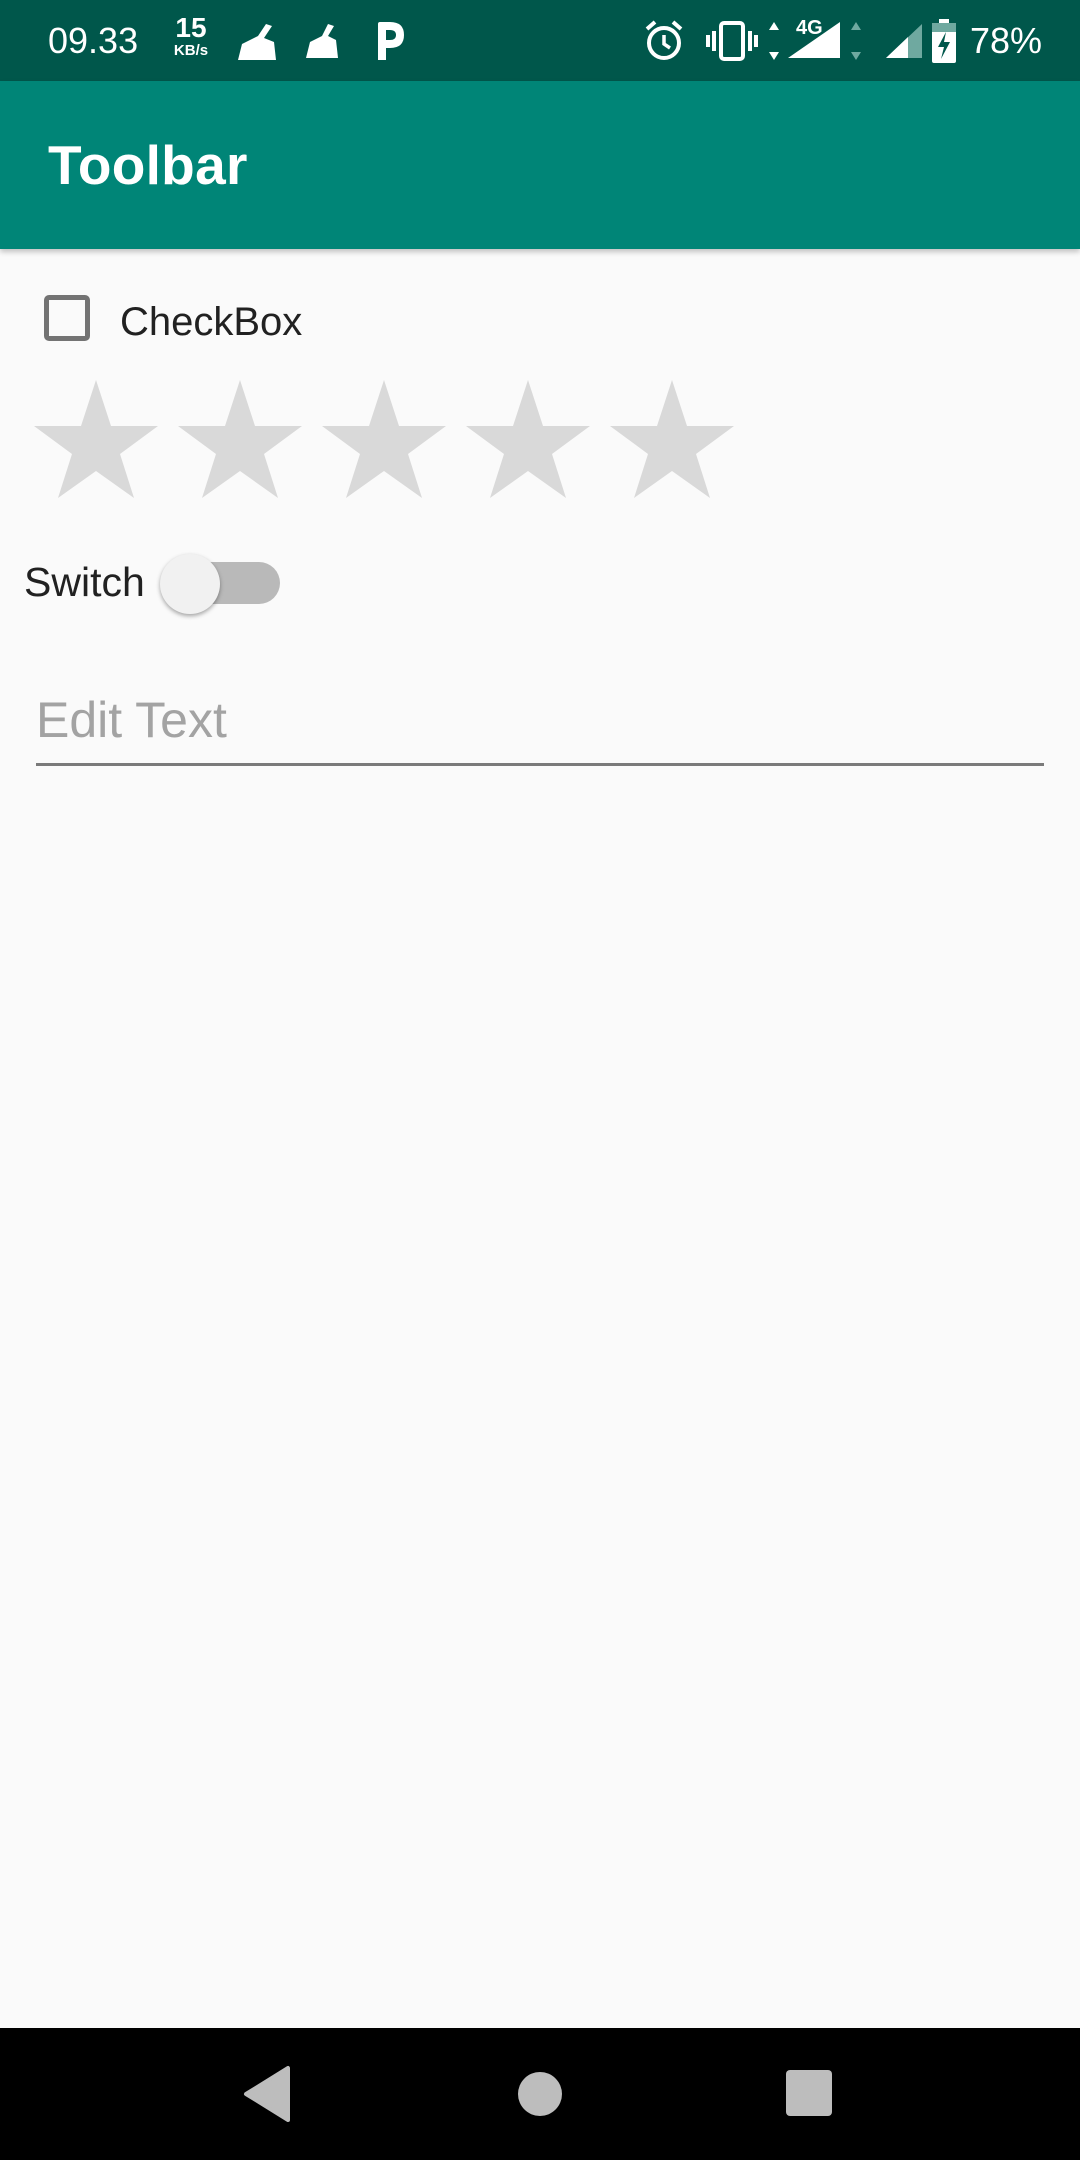 This screenshot has width=1080, height=2160. I want to click on battery-percent: 78%, so click(1006, 40).